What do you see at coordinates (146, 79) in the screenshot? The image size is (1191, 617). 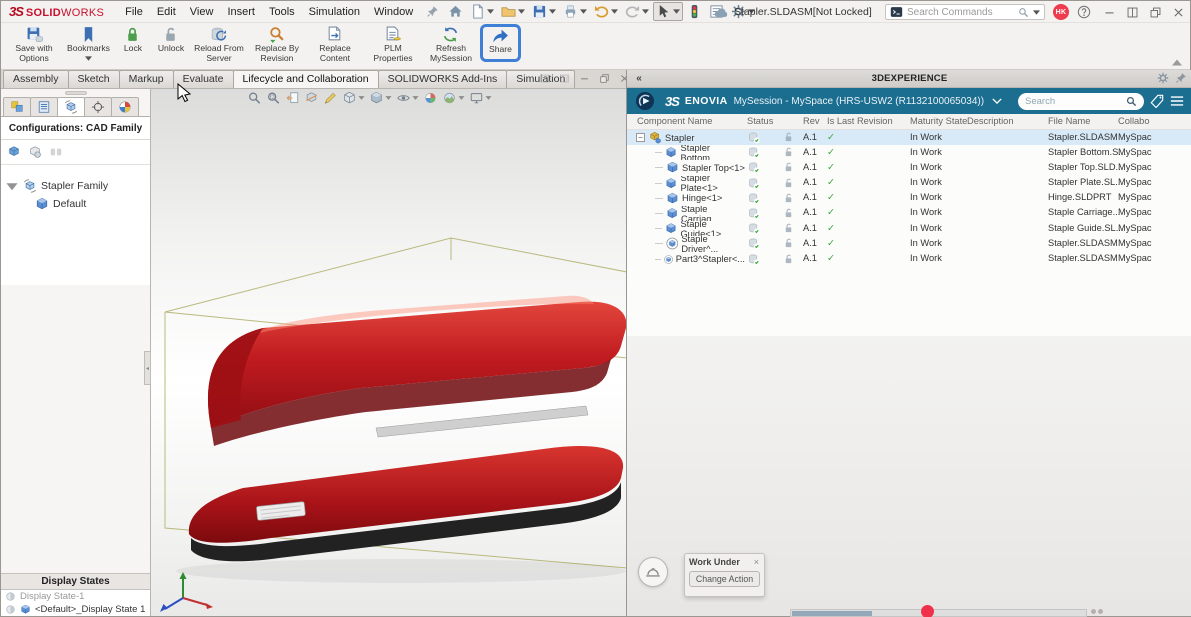 I see `tab-markup: Markup` at bounding box center [146, 79].